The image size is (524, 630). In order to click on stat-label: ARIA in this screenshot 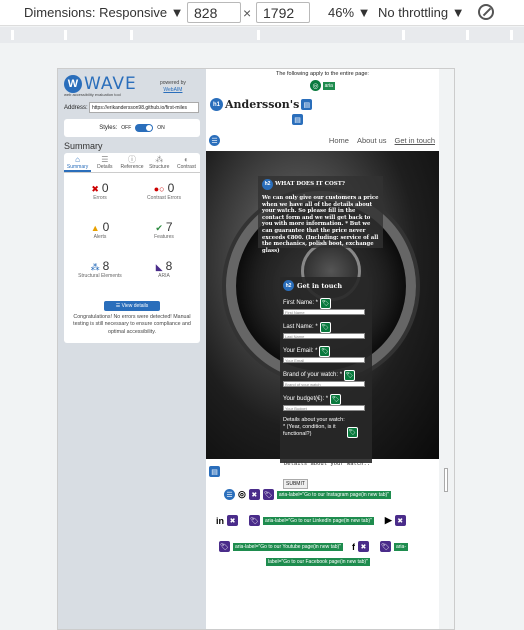, I will do `click(164, 276)`.